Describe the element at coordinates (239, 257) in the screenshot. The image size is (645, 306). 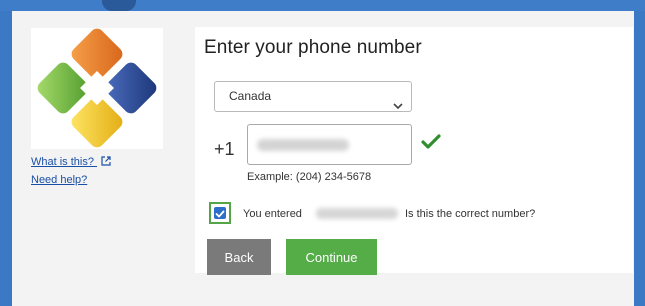
I see `back-button: Back` at that location.